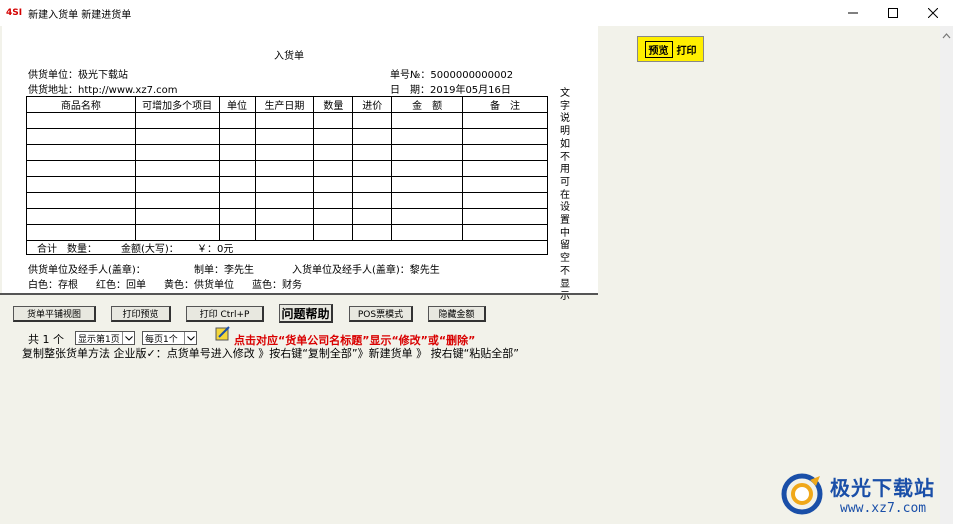 This screenshot has width=953, height=524. Describe the element at coordinates (105, 338) in the screenshot. I see `page-select: 显示第1页` at that location.